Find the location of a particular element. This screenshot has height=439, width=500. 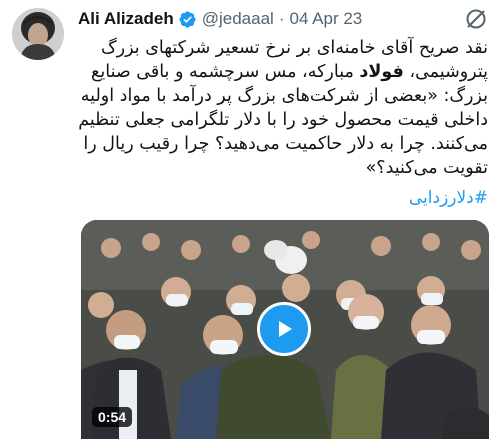

verified-badge-icon is located at coordinates (187, 19).